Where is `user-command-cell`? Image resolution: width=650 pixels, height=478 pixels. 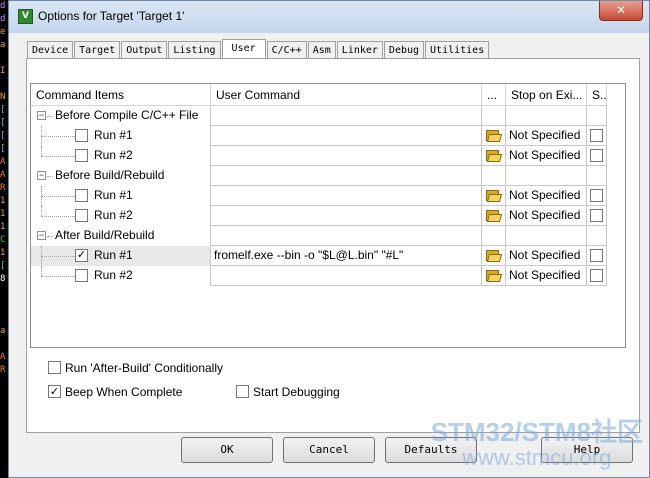
user-command-cell is located at coordinates (346, 116).